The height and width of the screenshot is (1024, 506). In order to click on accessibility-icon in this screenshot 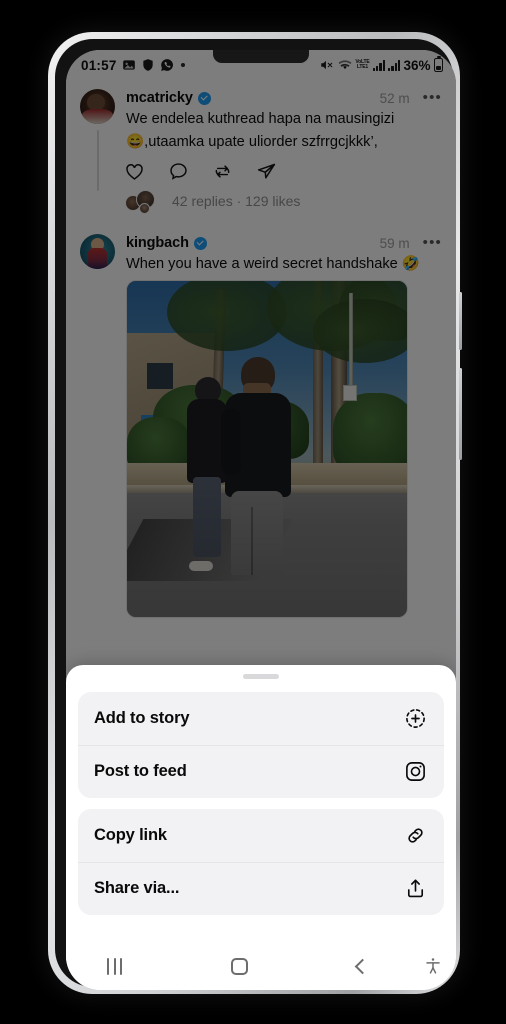, I will do `click(432, 966)`.